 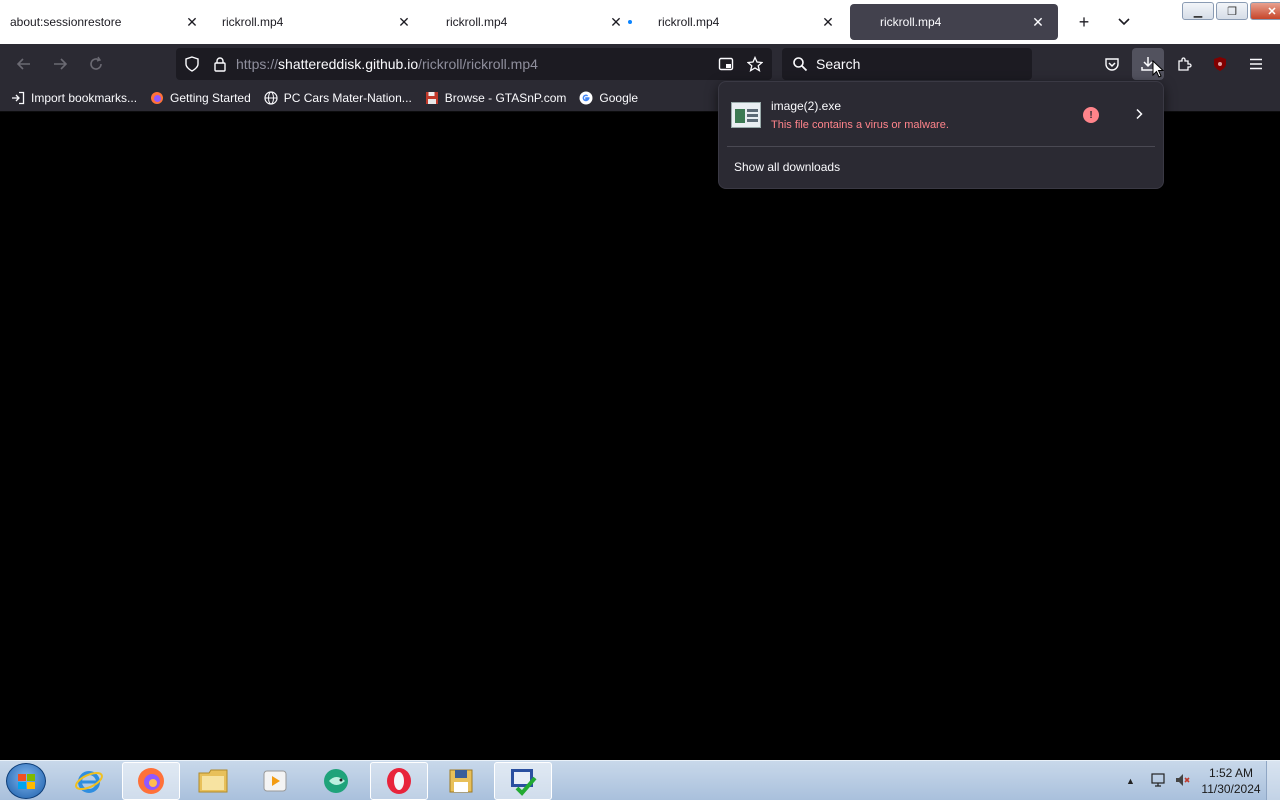 I want to click on media-player-icon, so click(x=275, y=781).